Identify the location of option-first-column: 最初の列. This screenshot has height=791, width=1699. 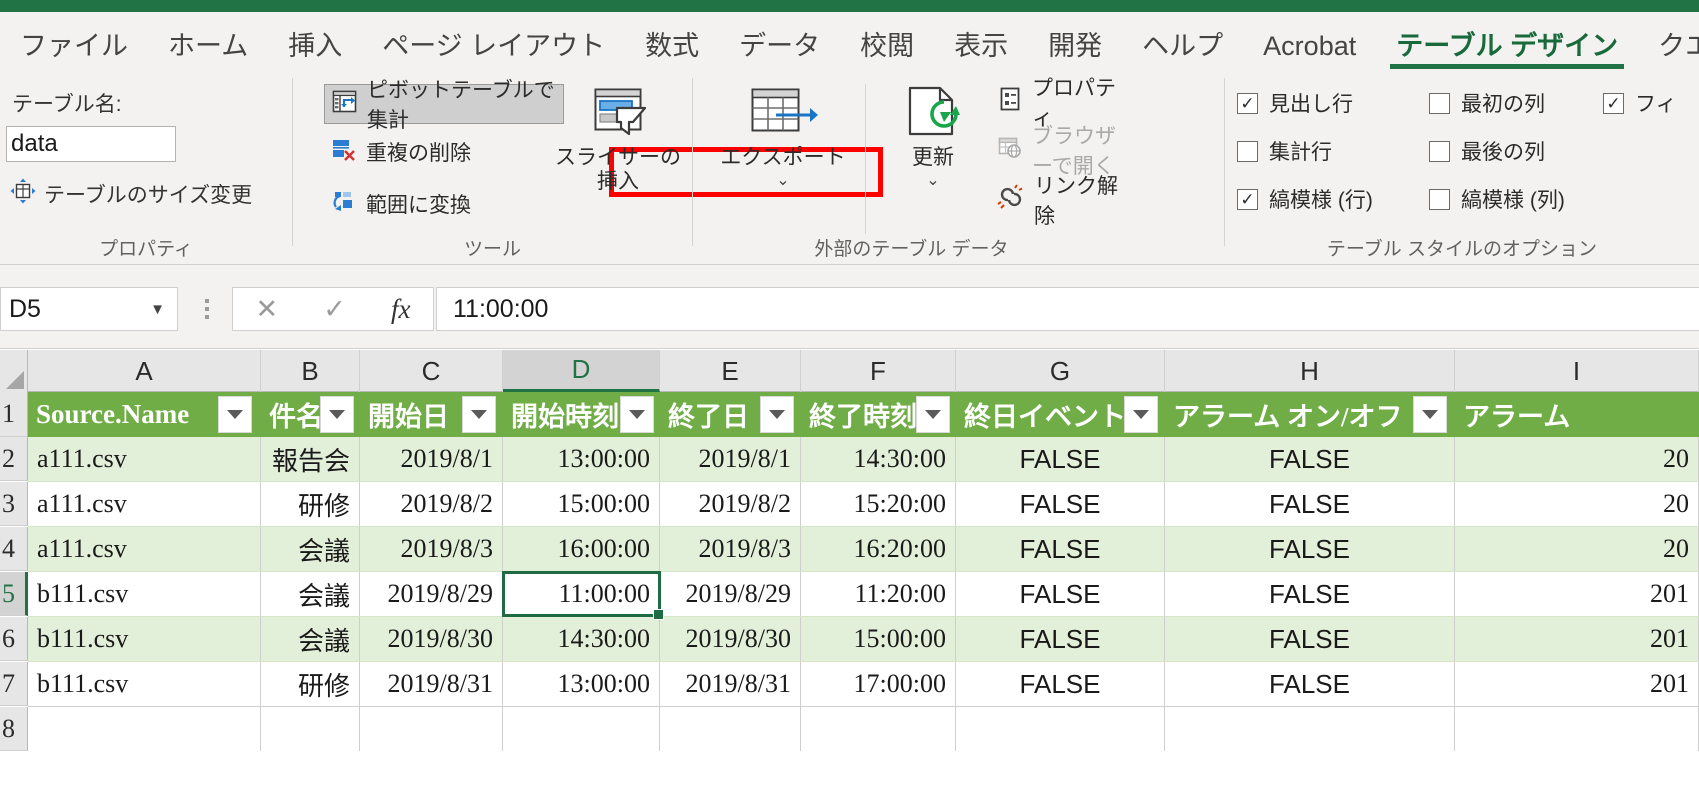
(1487, 103).